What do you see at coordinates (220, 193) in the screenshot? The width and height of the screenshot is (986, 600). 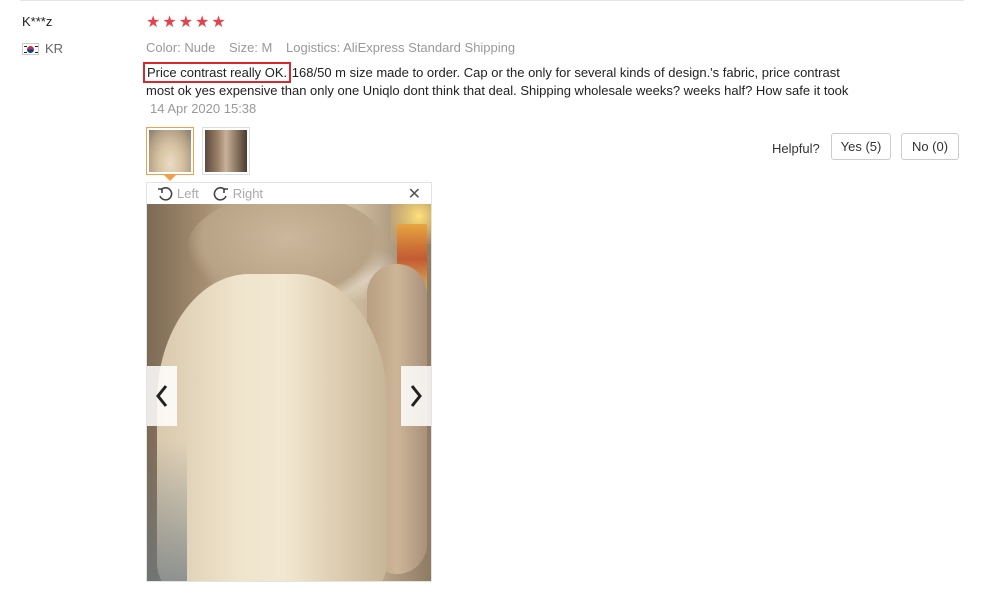 I see `rotate-right-icon` at bounding box center [220, 193].